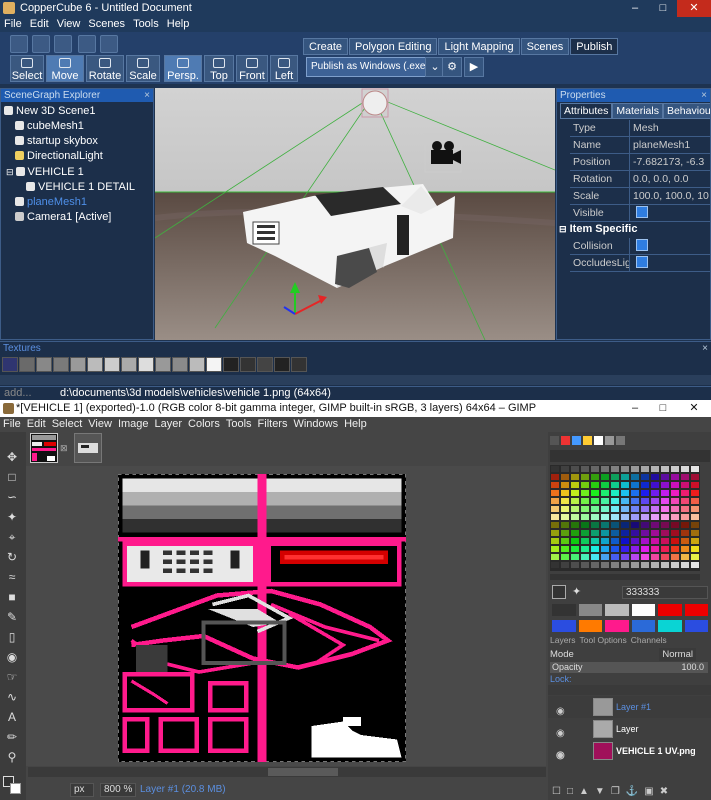 This screenshot has width=711, height=800. Describe the element at coordinates (82, 790) in the screenshot. I see `unit-select: px` at that location.